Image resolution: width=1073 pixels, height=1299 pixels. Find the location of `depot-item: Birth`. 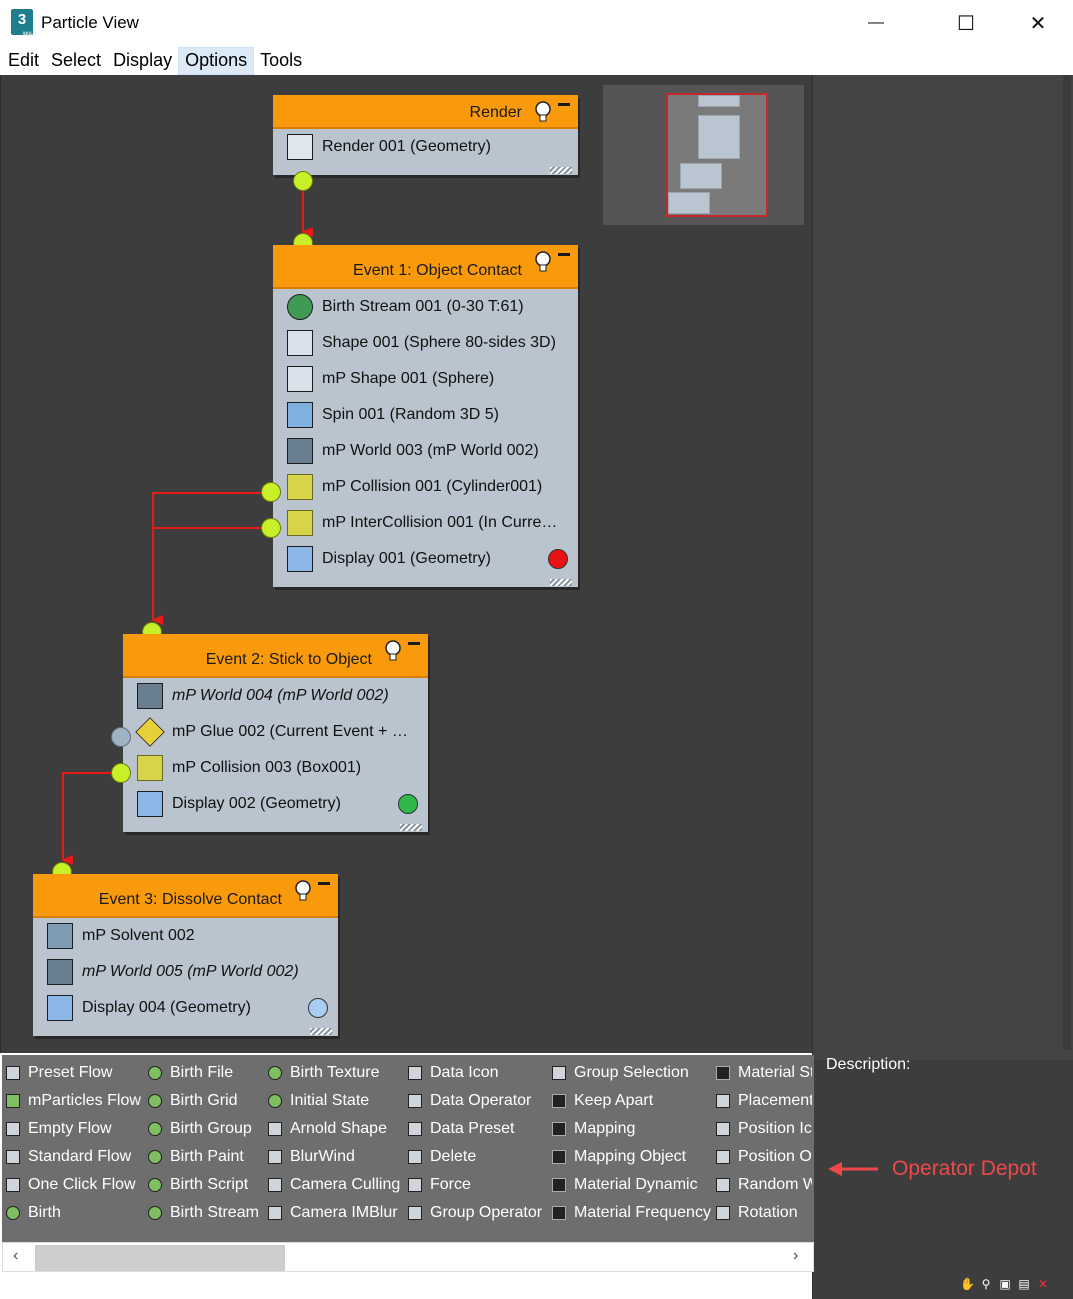

depot-item: Birth is located at coordinates (73, 1213).